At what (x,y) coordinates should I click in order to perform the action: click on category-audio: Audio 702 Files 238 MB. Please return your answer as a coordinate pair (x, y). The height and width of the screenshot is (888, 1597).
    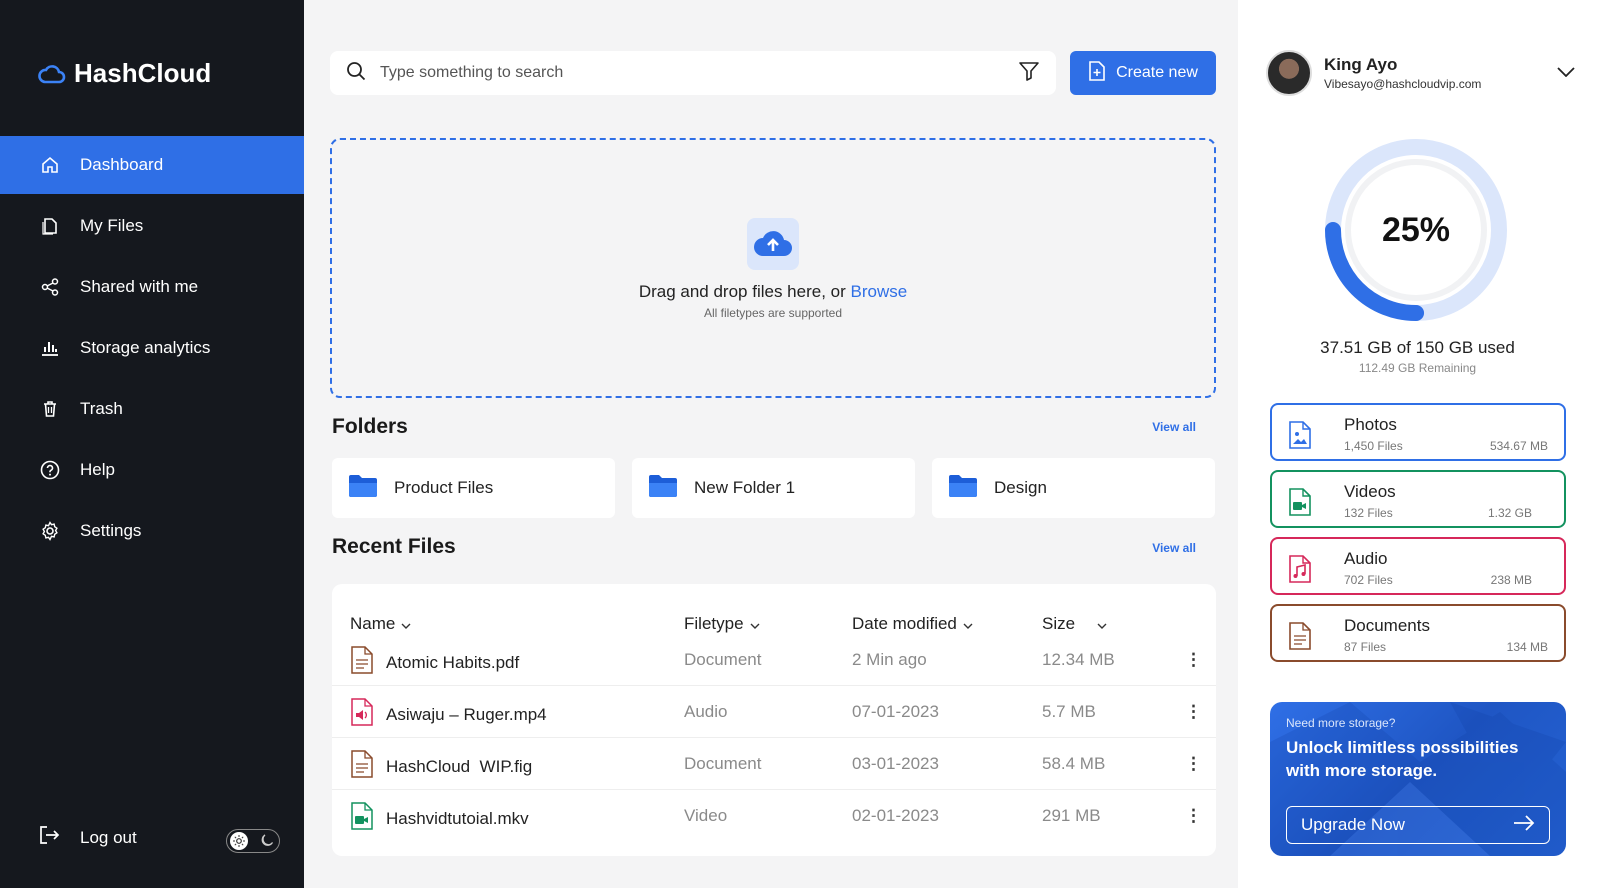
    Looking at the image, I should click on (1418, 566).